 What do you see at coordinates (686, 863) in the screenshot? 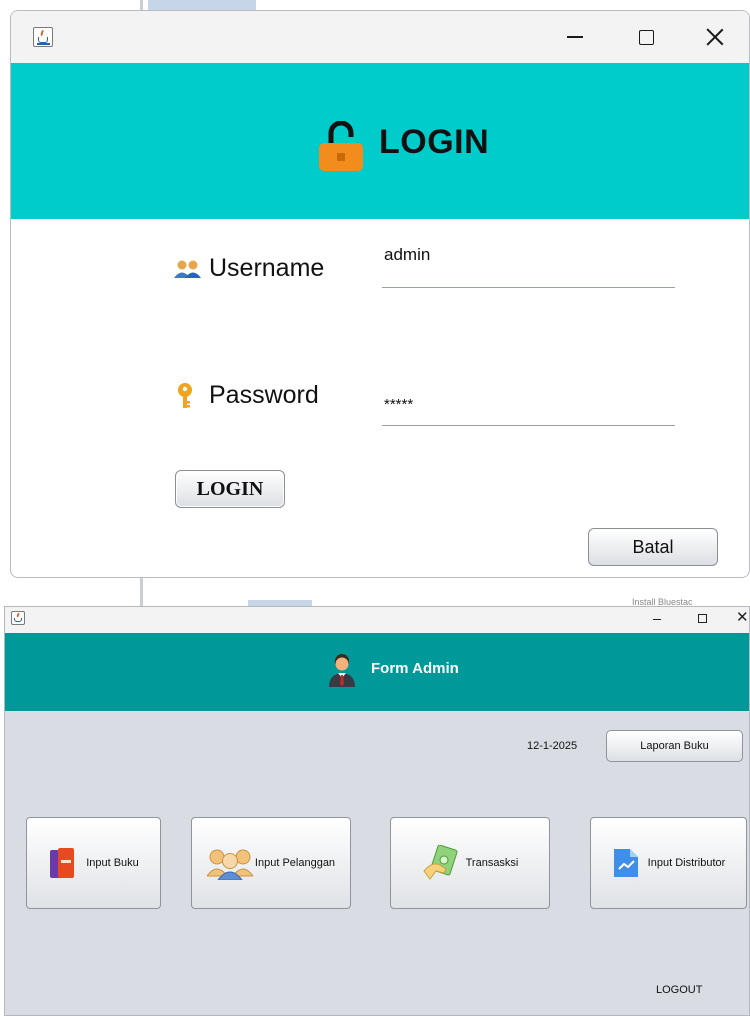
I see `tile-label: Input Distributor` at bounding box center [686, 863].